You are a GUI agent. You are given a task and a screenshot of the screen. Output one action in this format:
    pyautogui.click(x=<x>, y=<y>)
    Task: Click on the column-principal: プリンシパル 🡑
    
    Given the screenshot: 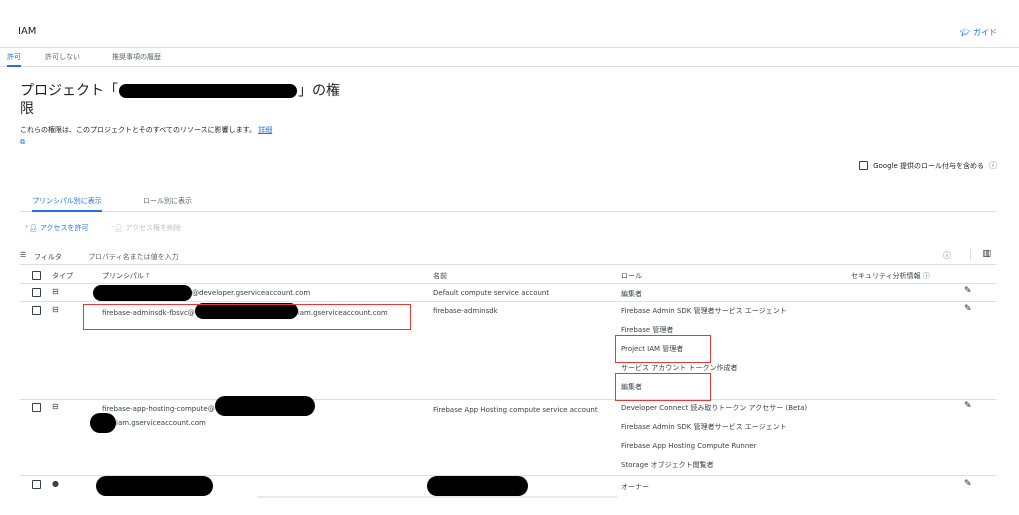 What is the action you would take?
    pyautogui.click(x=126, y=277)
    